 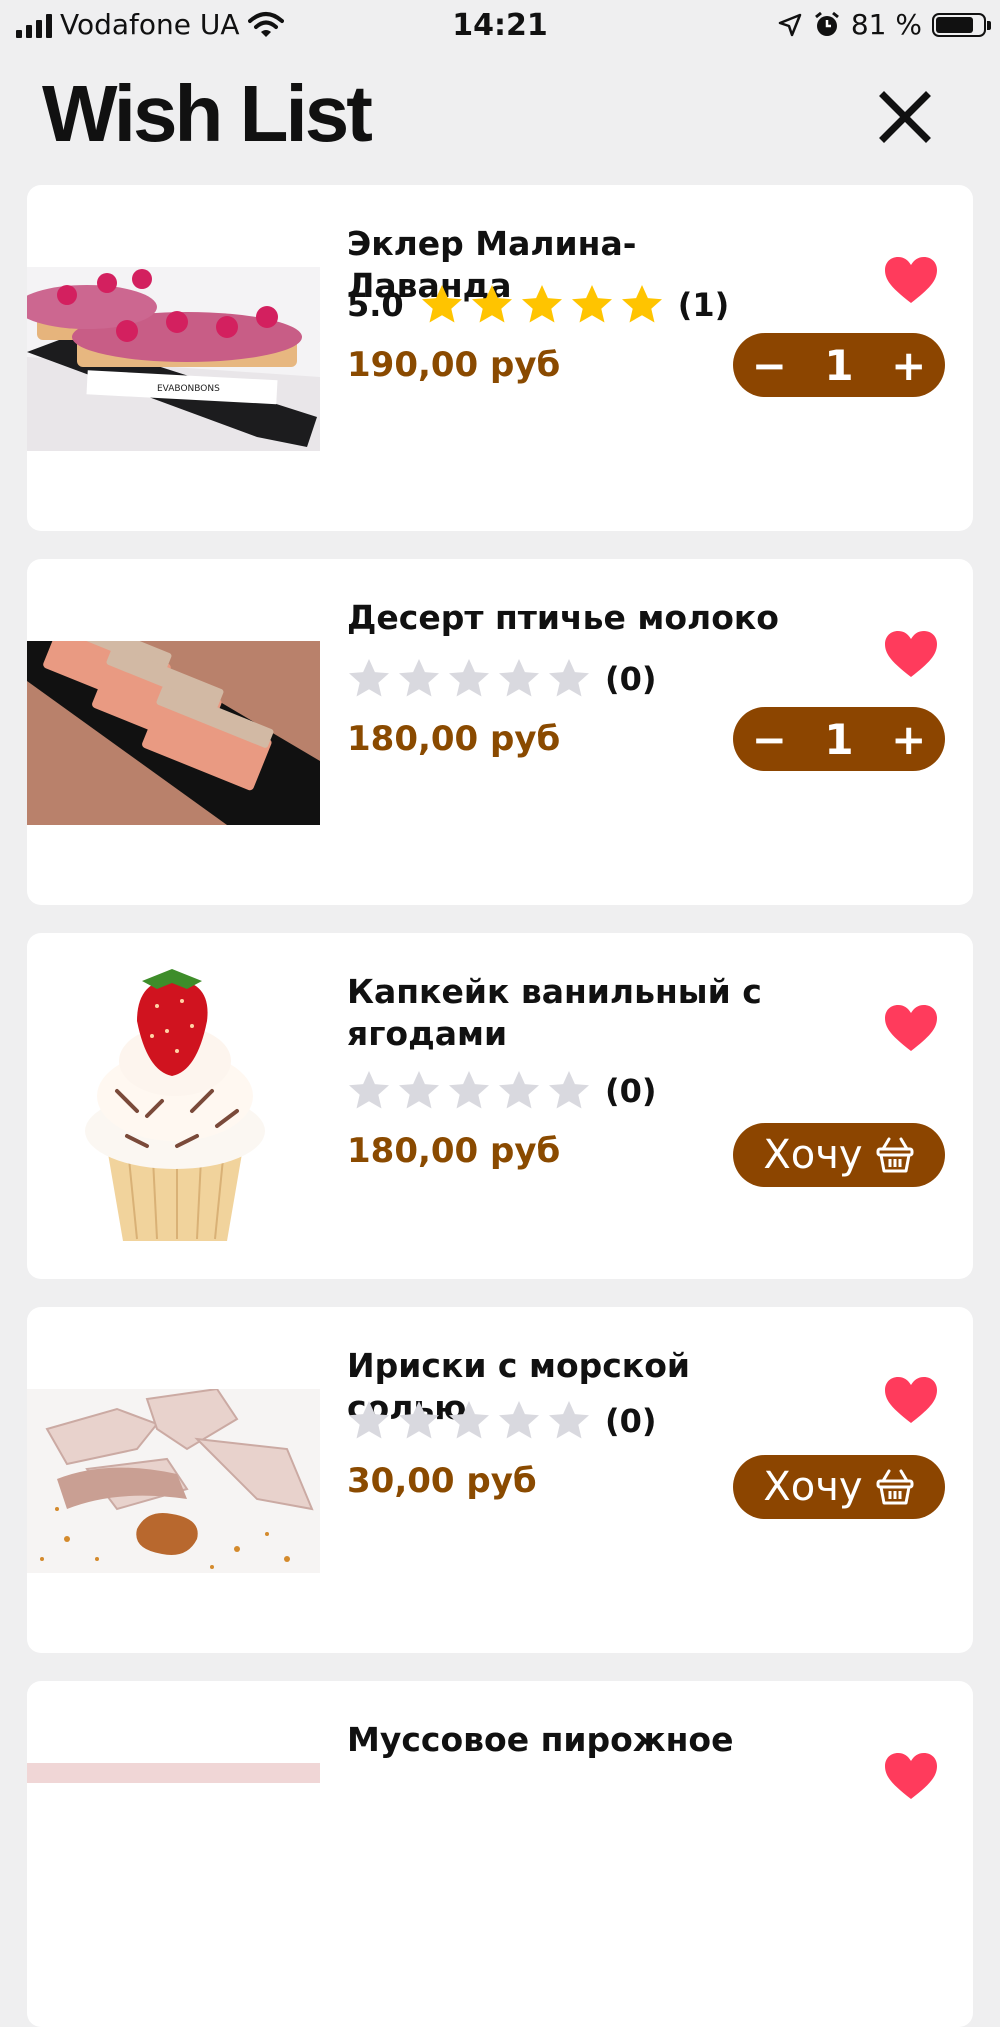 What do you see at coordinates (188, 389) in the screenshot?
I see `svg-text: EVABONBONS` at bounding box center [188, 389].